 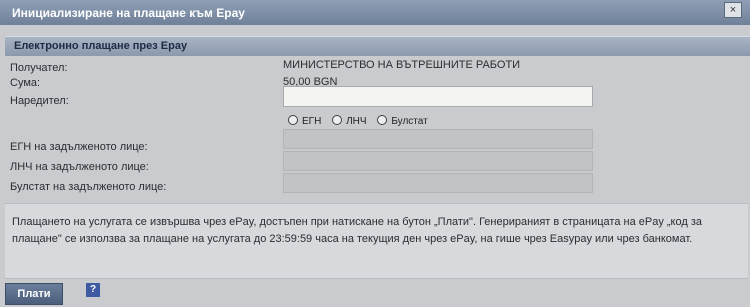 What do you see at coordinates (25, 83) in the screenshot?
I see `amount-label: Сума:` at bounding box center [25, 83].